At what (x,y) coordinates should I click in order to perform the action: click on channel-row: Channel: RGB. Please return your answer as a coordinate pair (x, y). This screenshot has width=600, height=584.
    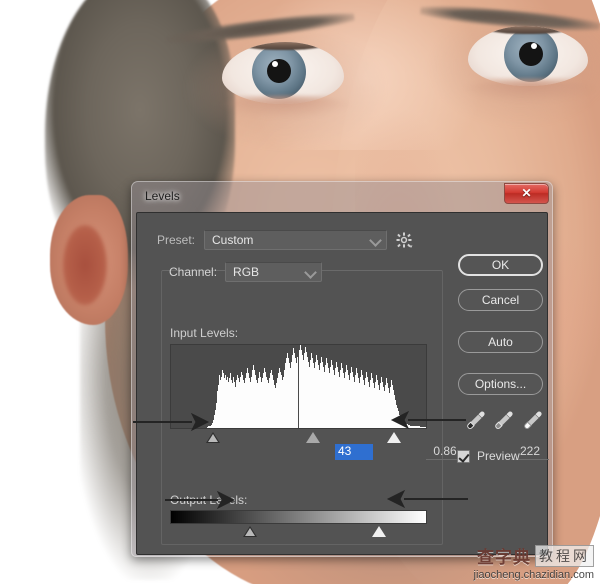
    Looking at the image, I should click on (246, 272).